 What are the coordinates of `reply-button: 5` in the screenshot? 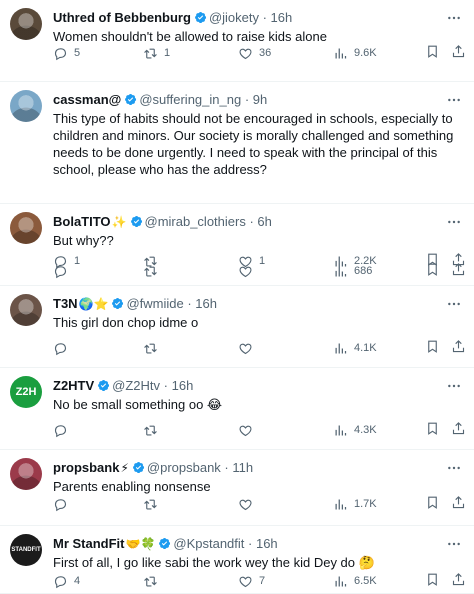 It's located at (66, 53).